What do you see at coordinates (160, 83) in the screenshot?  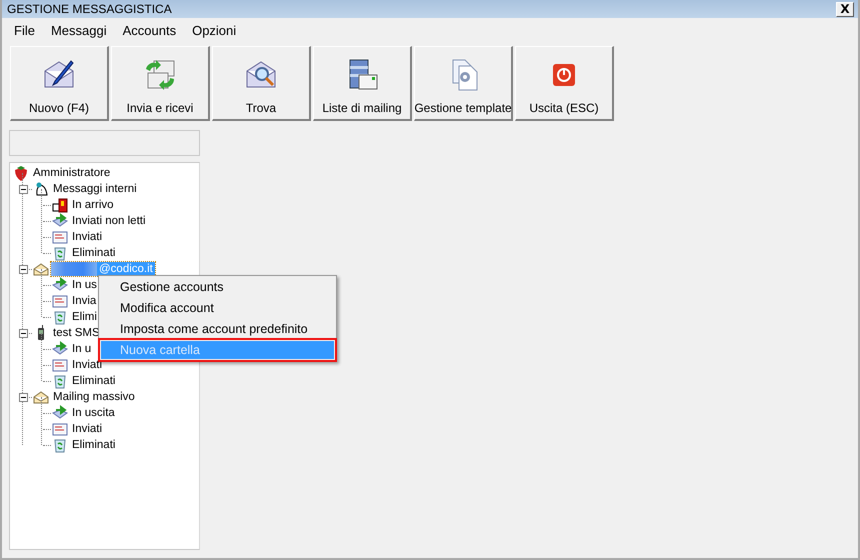 I see `toolbar-button: Invia e ricevi` at bounding box center [160, 83].